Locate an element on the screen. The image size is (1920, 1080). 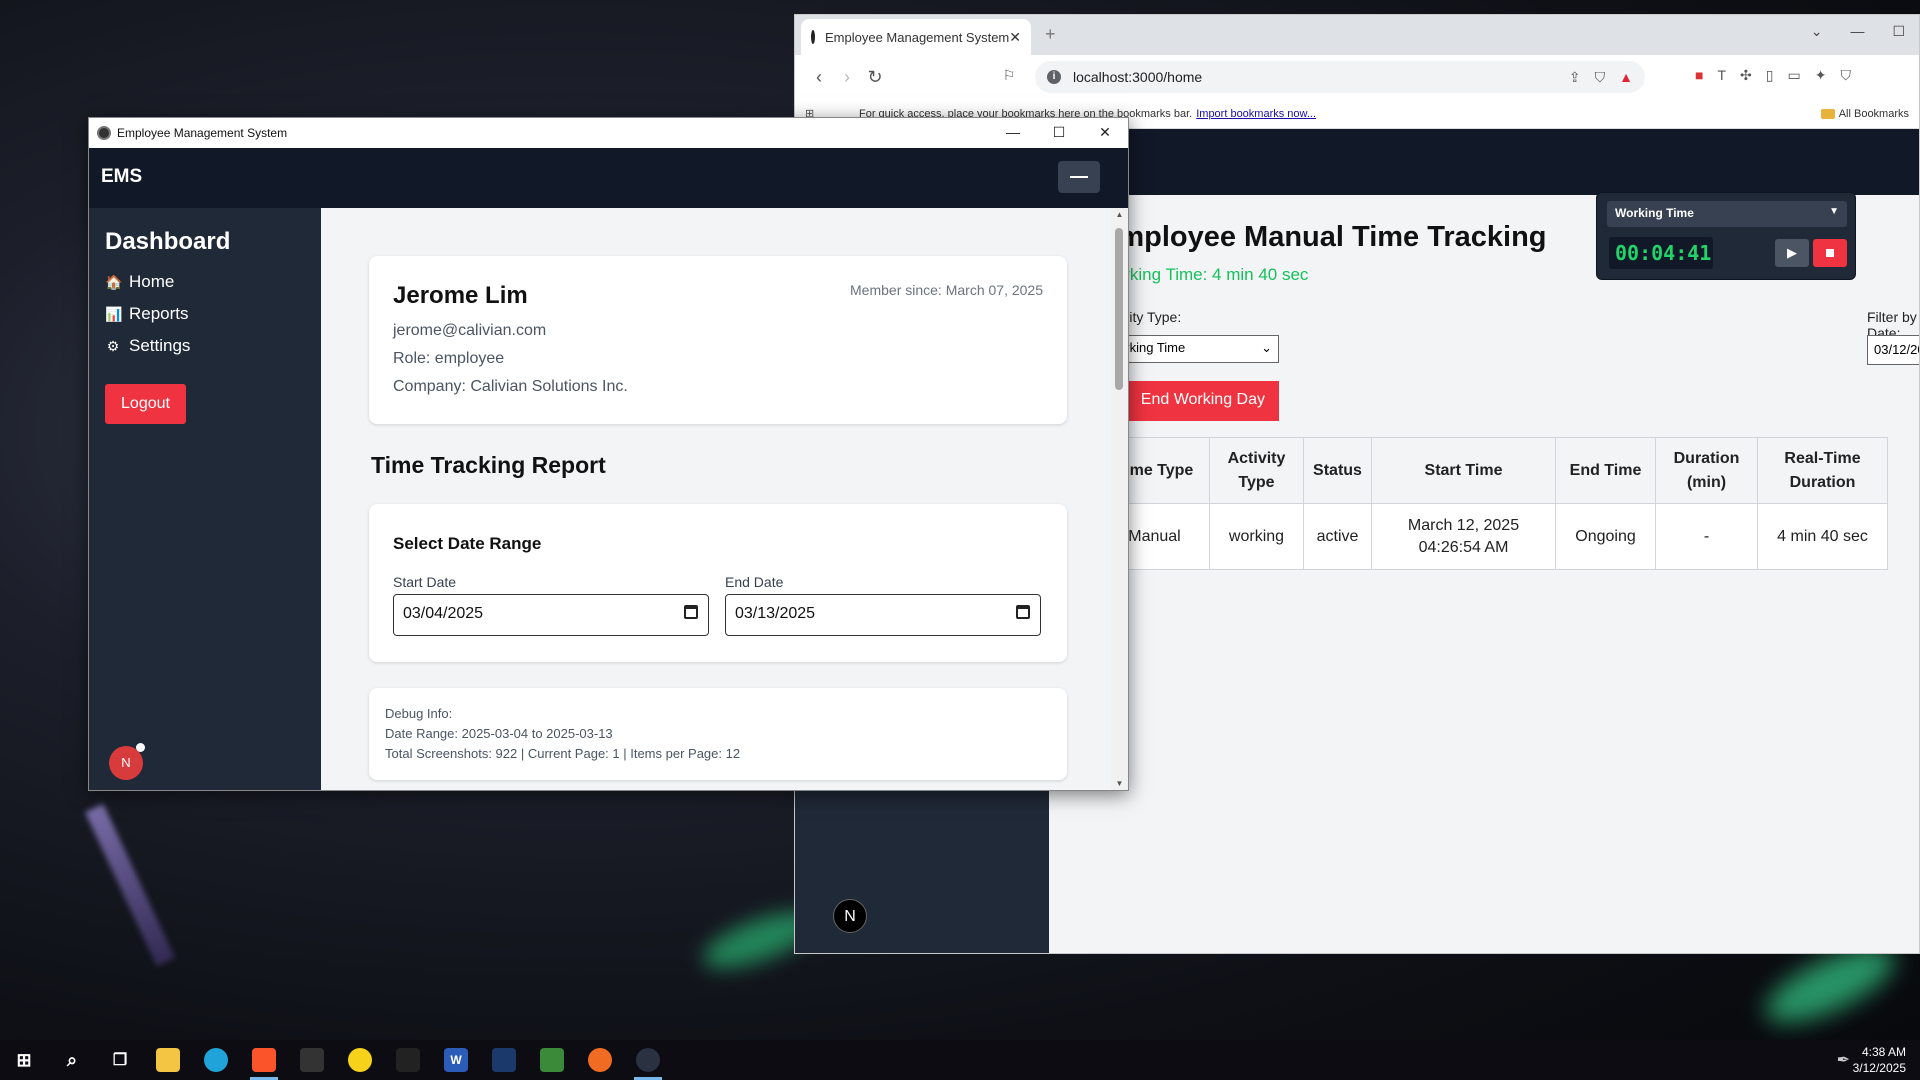
sidebar-item-settings: ⚙ Settings is located at coordinates (148, 346).